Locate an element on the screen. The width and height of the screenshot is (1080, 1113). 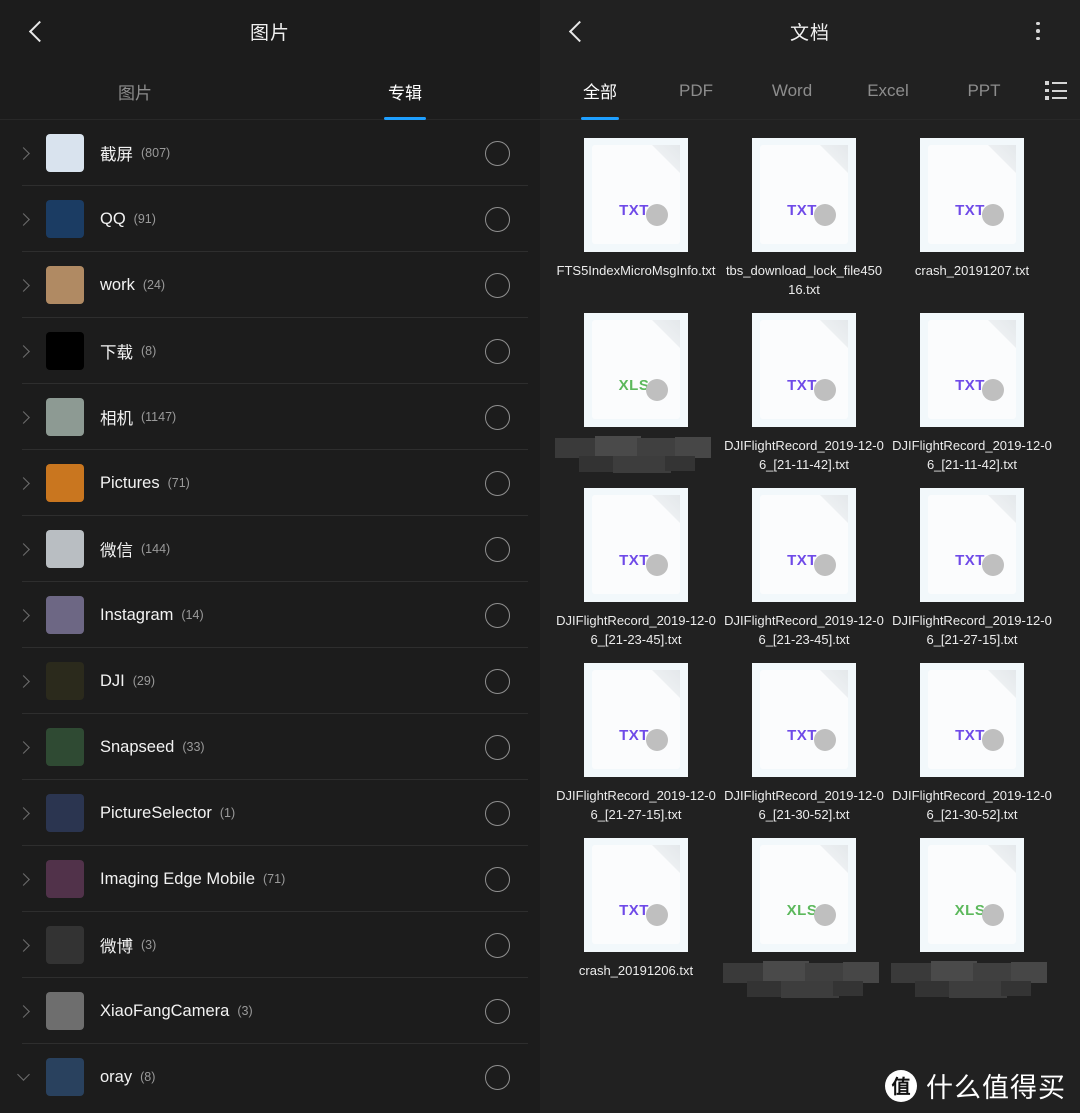
menu-dot is located at coordinates (1038, 31).